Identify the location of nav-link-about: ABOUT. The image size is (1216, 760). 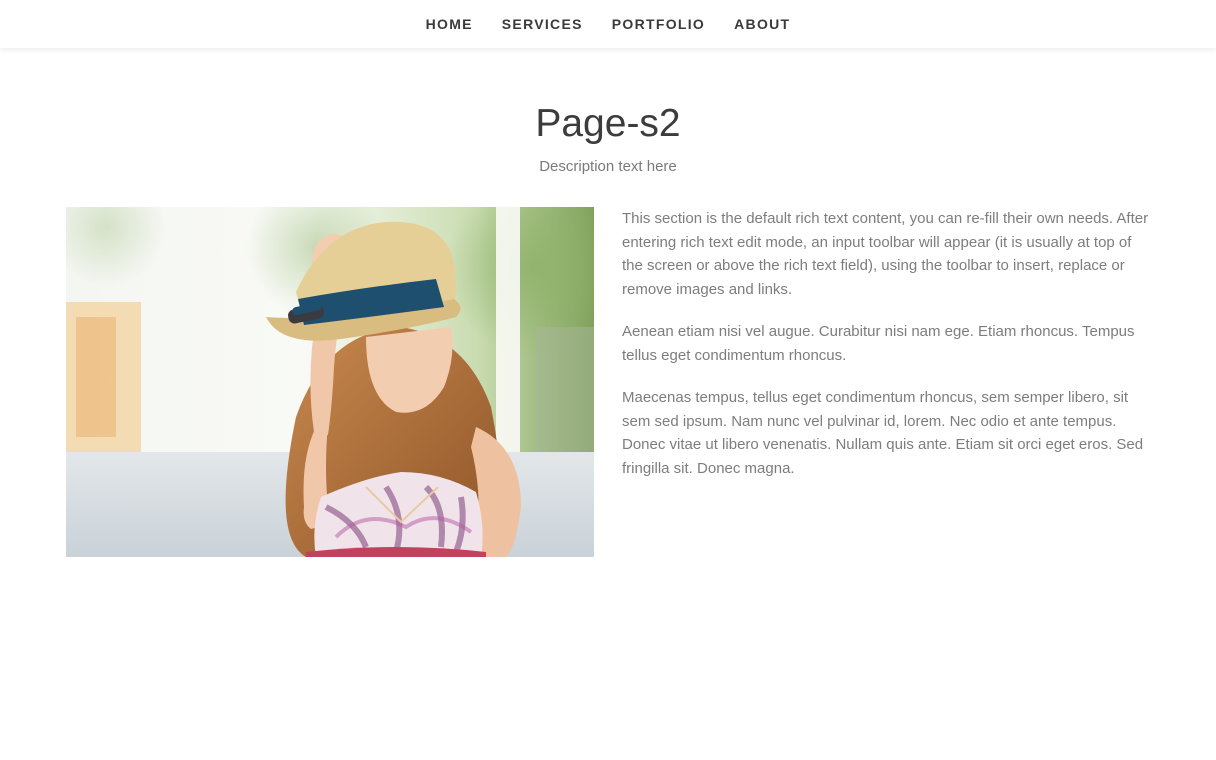
(762, 24).